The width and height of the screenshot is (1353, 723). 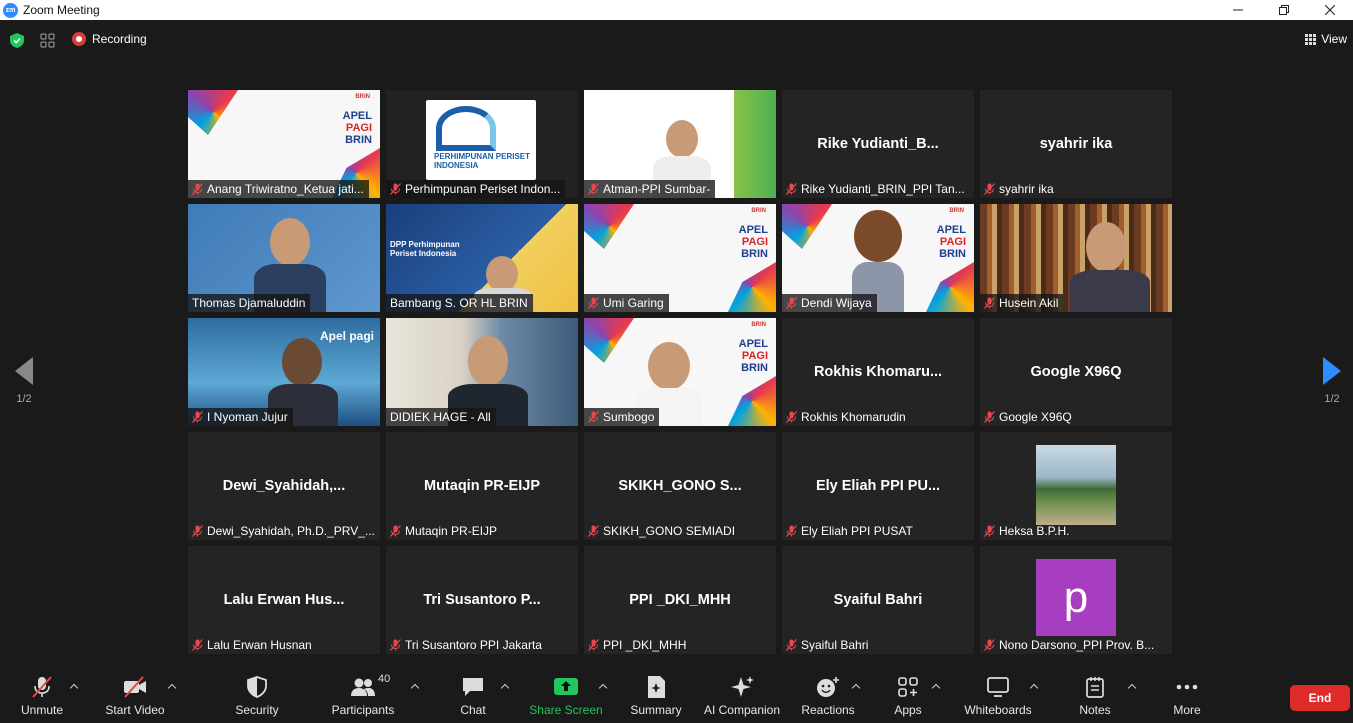 I want to click on participant-nametag: SKIKH_GONO SEMIADI, so click(x=662, y=531).